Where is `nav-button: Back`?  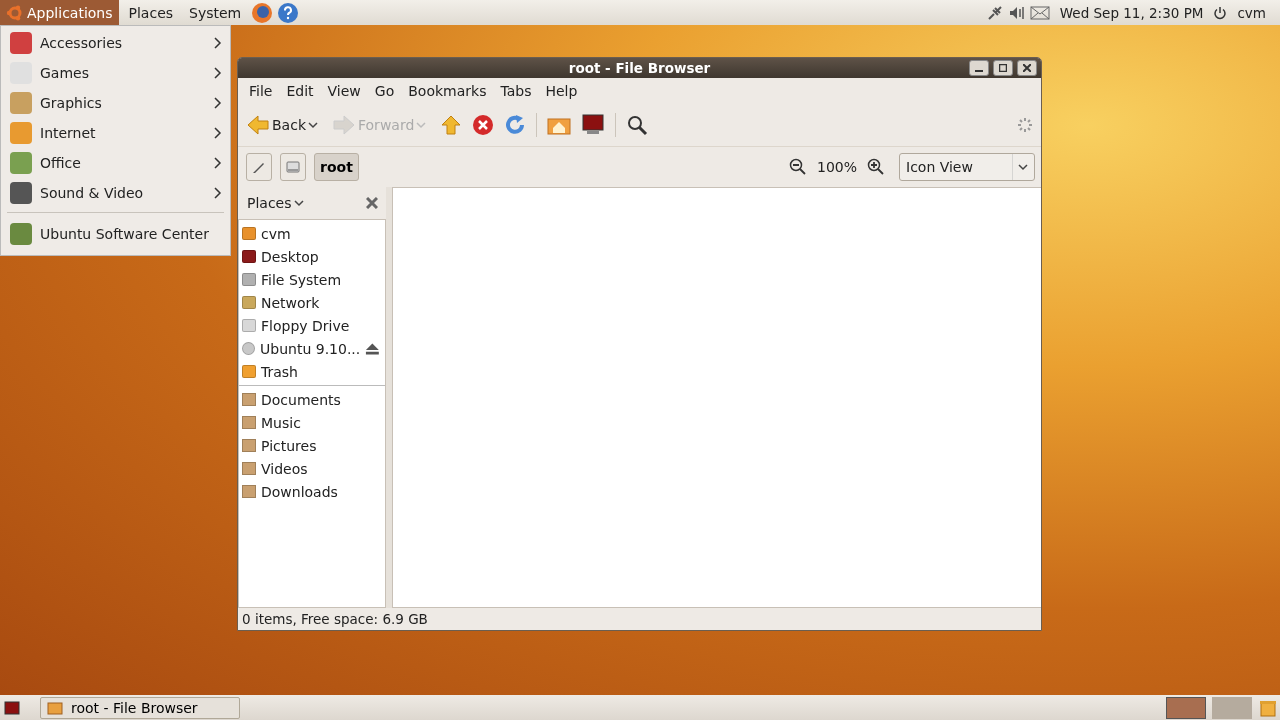
nav-button: Back is located at coordinates (284, 125).